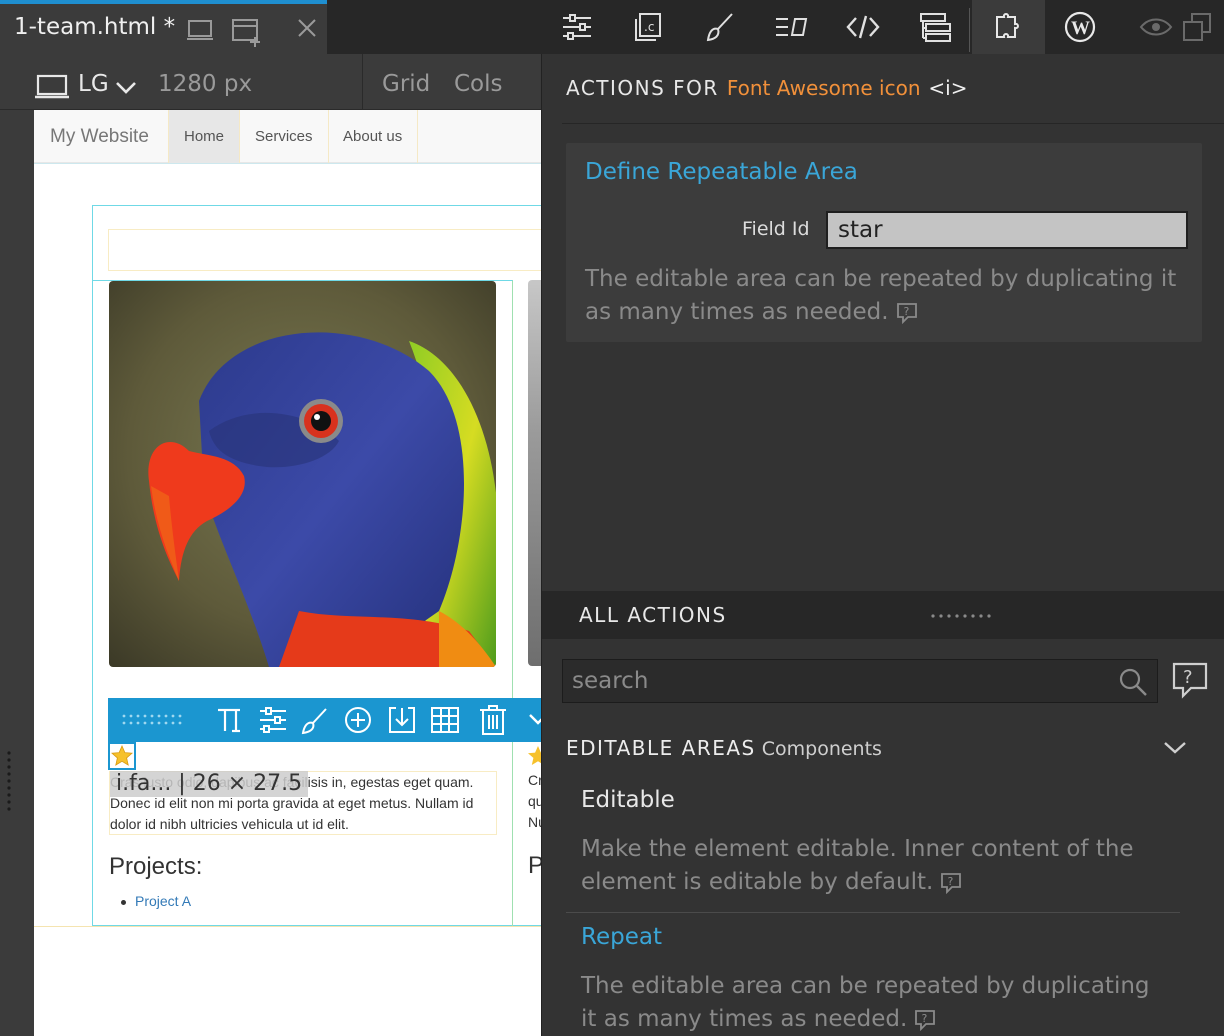 Image resolution: width=1224 pixels, height=1036 pixels. What do you see at coordinates (823, 88) in the screenshot?
I see `actions-target: Font Awesome icon` at bounding box center [823, 88].